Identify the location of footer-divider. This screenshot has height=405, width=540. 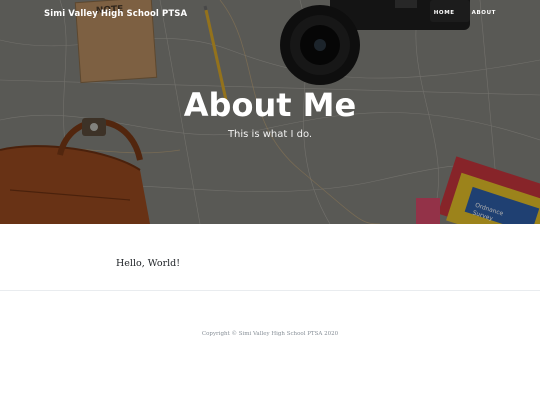
(270, 290).